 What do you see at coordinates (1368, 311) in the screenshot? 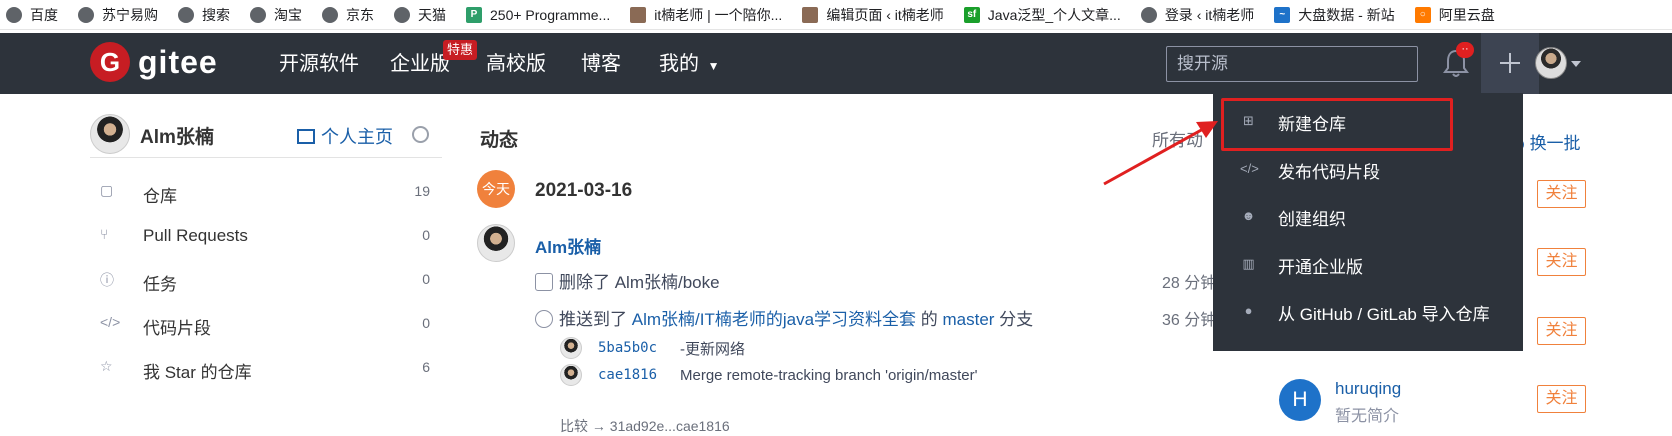
I see `dropdown-item: ● 从 GitHub / GitLab 导入仓库` at bounding box center [1368, 311].